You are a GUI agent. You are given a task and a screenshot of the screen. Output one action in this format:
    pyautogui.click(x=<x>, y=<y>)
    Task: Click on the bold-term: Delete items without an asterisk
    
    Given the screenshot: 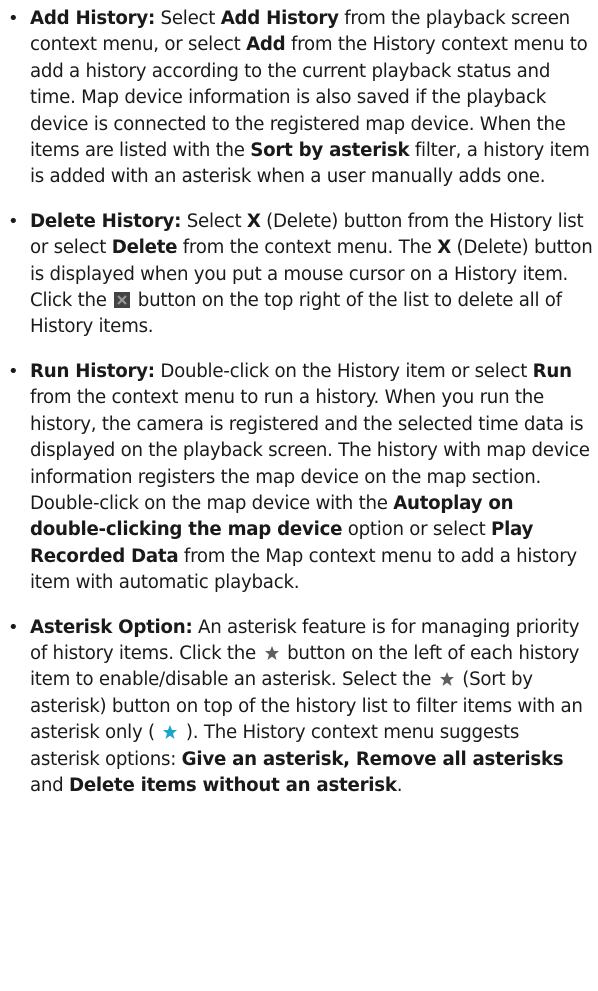 What is the action you would take?
    pyautogui.click(x=233, y=785)
    